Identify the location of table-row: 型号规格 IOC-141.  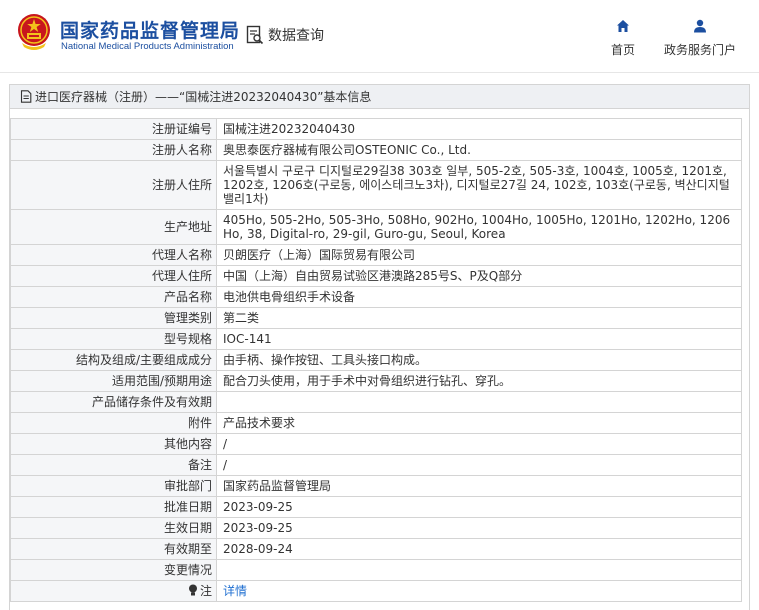
(376, 339).